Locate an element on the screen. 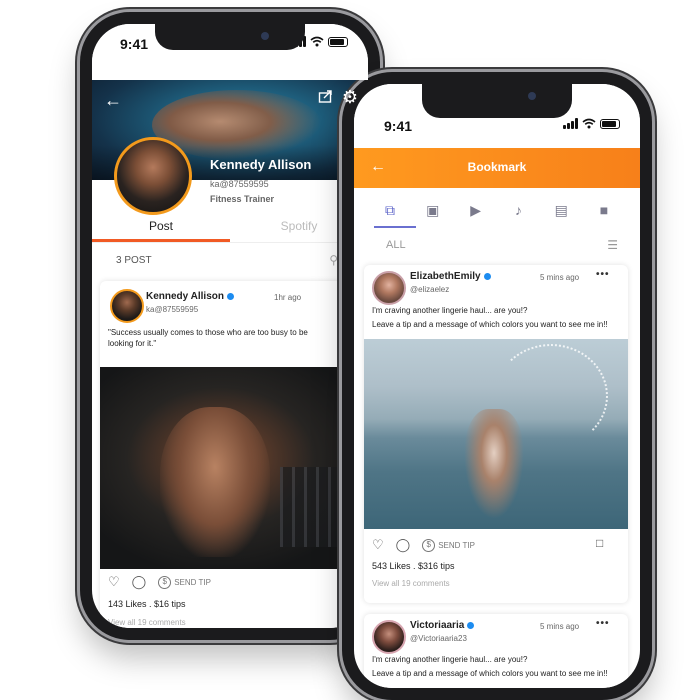 The height and width of the screenshot is (700, 700). author-name: Victoriaaria is located at coordinates (442, 625).